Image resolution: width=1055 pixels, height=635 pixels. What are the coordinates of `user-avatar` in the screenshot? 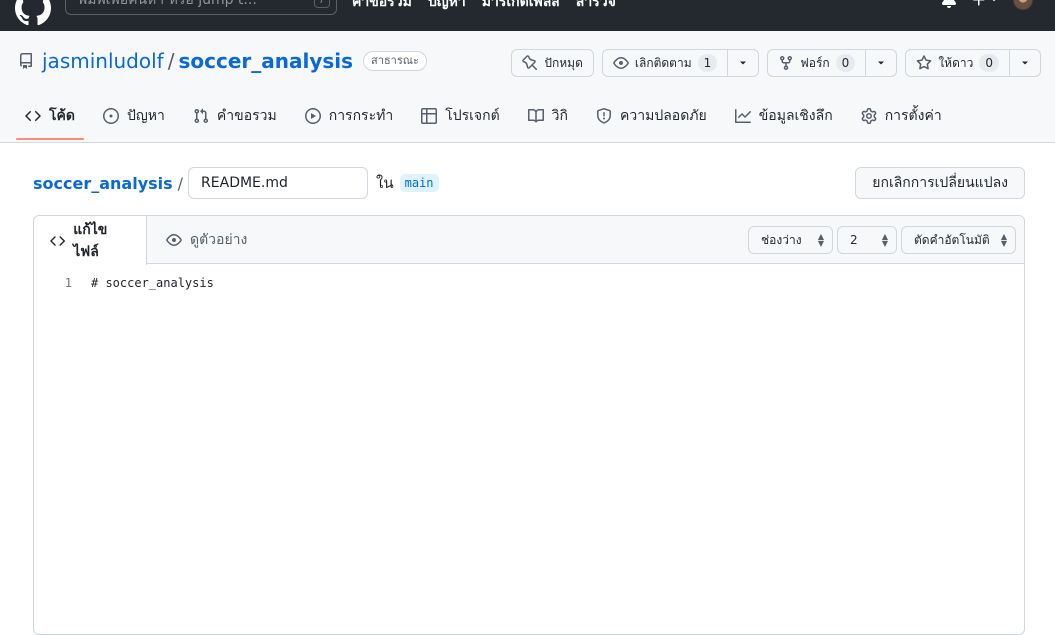 It's located at (1023, 5).